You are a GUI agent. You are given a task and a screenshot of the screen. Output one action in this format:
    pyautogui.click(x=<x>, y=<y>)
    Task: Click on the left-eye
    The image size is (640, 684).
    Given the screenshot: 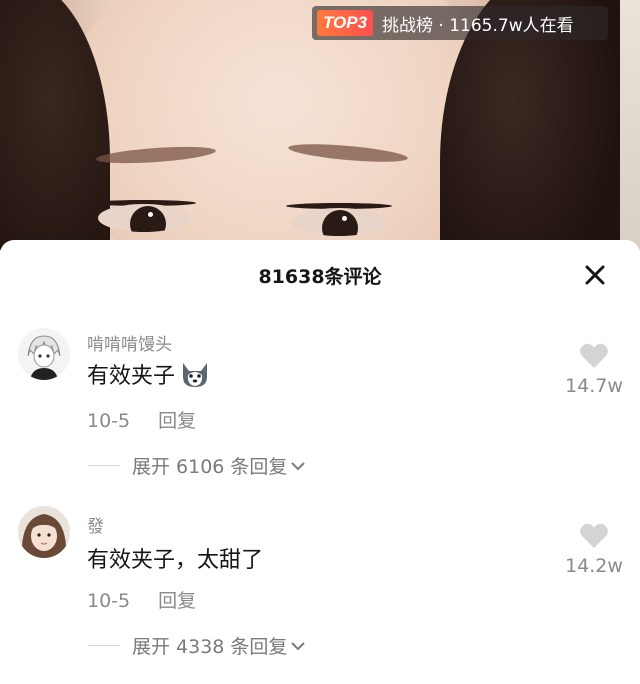 What is the action you would take?
    pyautogui.click(x=144, y=218)
    